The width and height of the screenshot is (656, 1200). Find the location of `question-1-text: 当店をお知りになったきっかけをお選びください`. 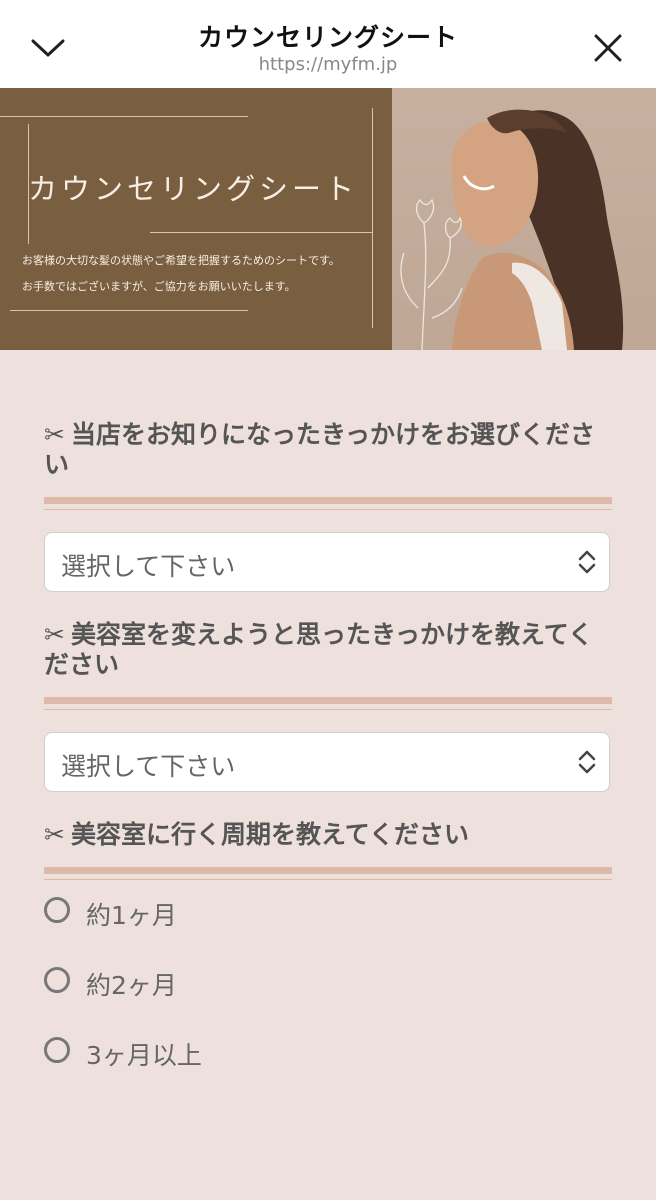

question-1-text: 当店をお知りになったきっかけをお選びください is located at coordinates (319, 449).